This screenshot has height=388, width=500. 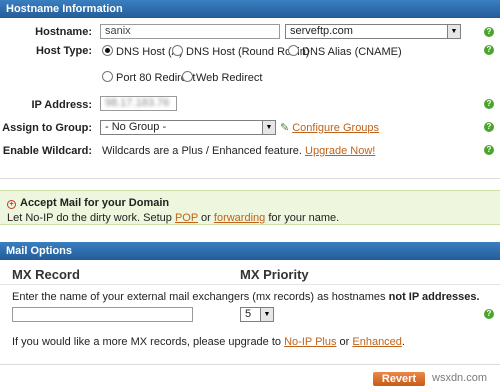 What do you see at coordinates (257, 314) in the screenshot?
I see `mx-priority-select: 5 ▼` at bounding box center [257, 314].